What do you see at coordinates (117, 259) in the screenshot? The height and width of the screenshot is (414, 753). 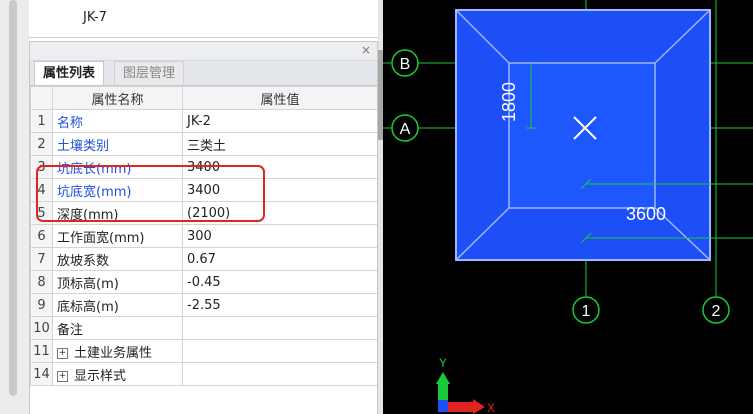 I see `property-name: 放坡系数` at bounding box center [117, 259].